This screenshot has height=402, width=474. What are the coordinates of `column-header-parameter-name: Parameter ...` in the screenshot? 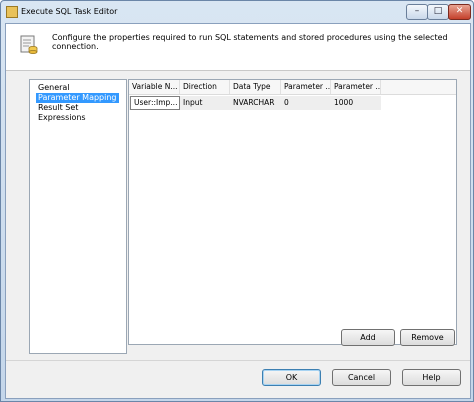 It's located at (306, 87).